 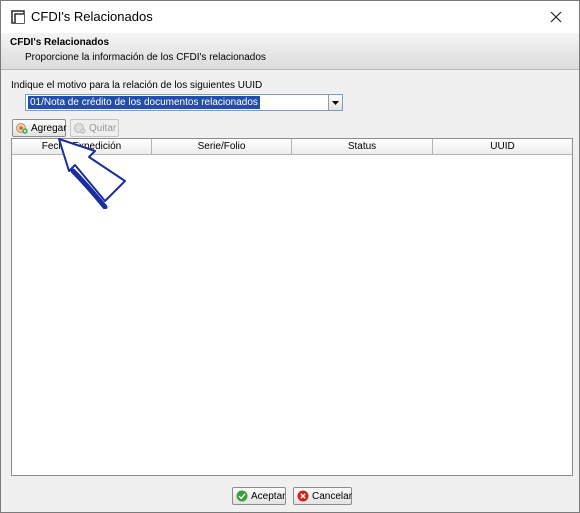 I want to click on add-button-label: Agregar, so click(x=49, y=128).